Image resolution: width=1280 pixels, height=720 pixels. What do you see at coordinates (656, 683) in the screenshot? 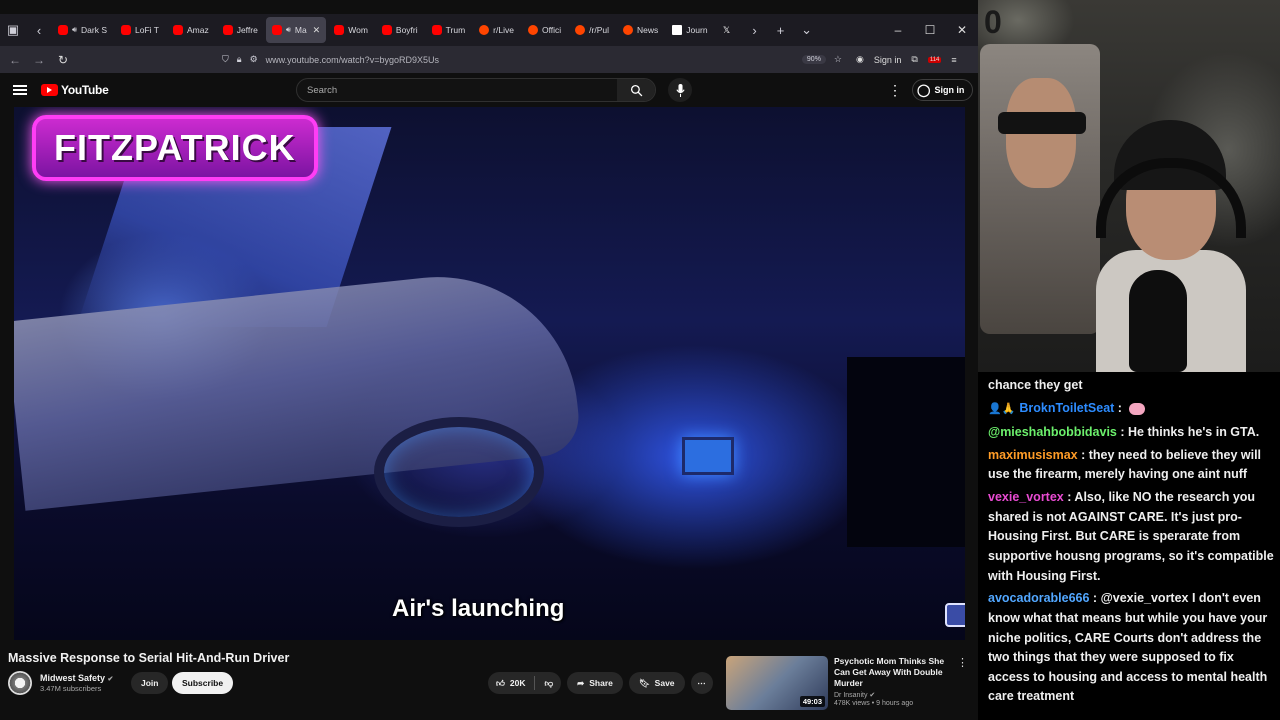
I see `save-button: 🔖︎ Save` at bounding box center [656, 683].